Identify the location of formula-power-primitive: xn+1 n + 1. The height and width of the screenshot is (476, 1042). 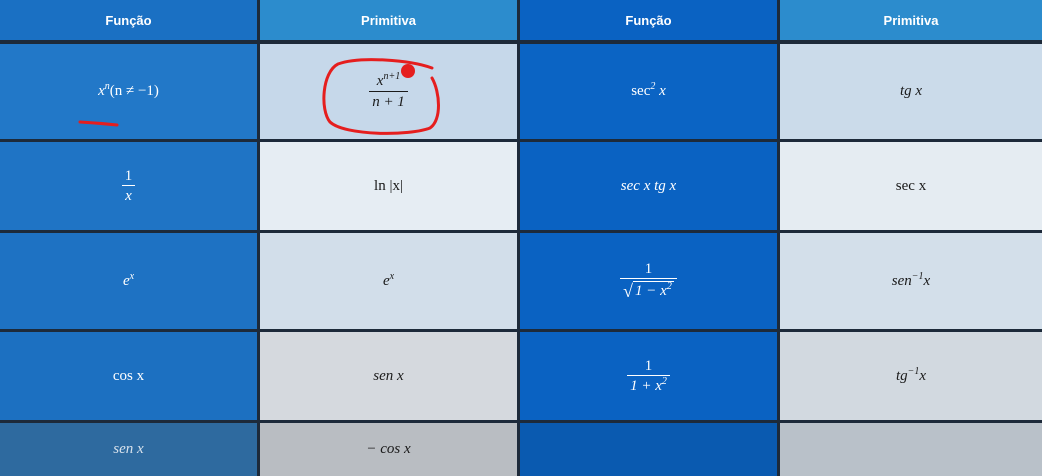
(388, 91).